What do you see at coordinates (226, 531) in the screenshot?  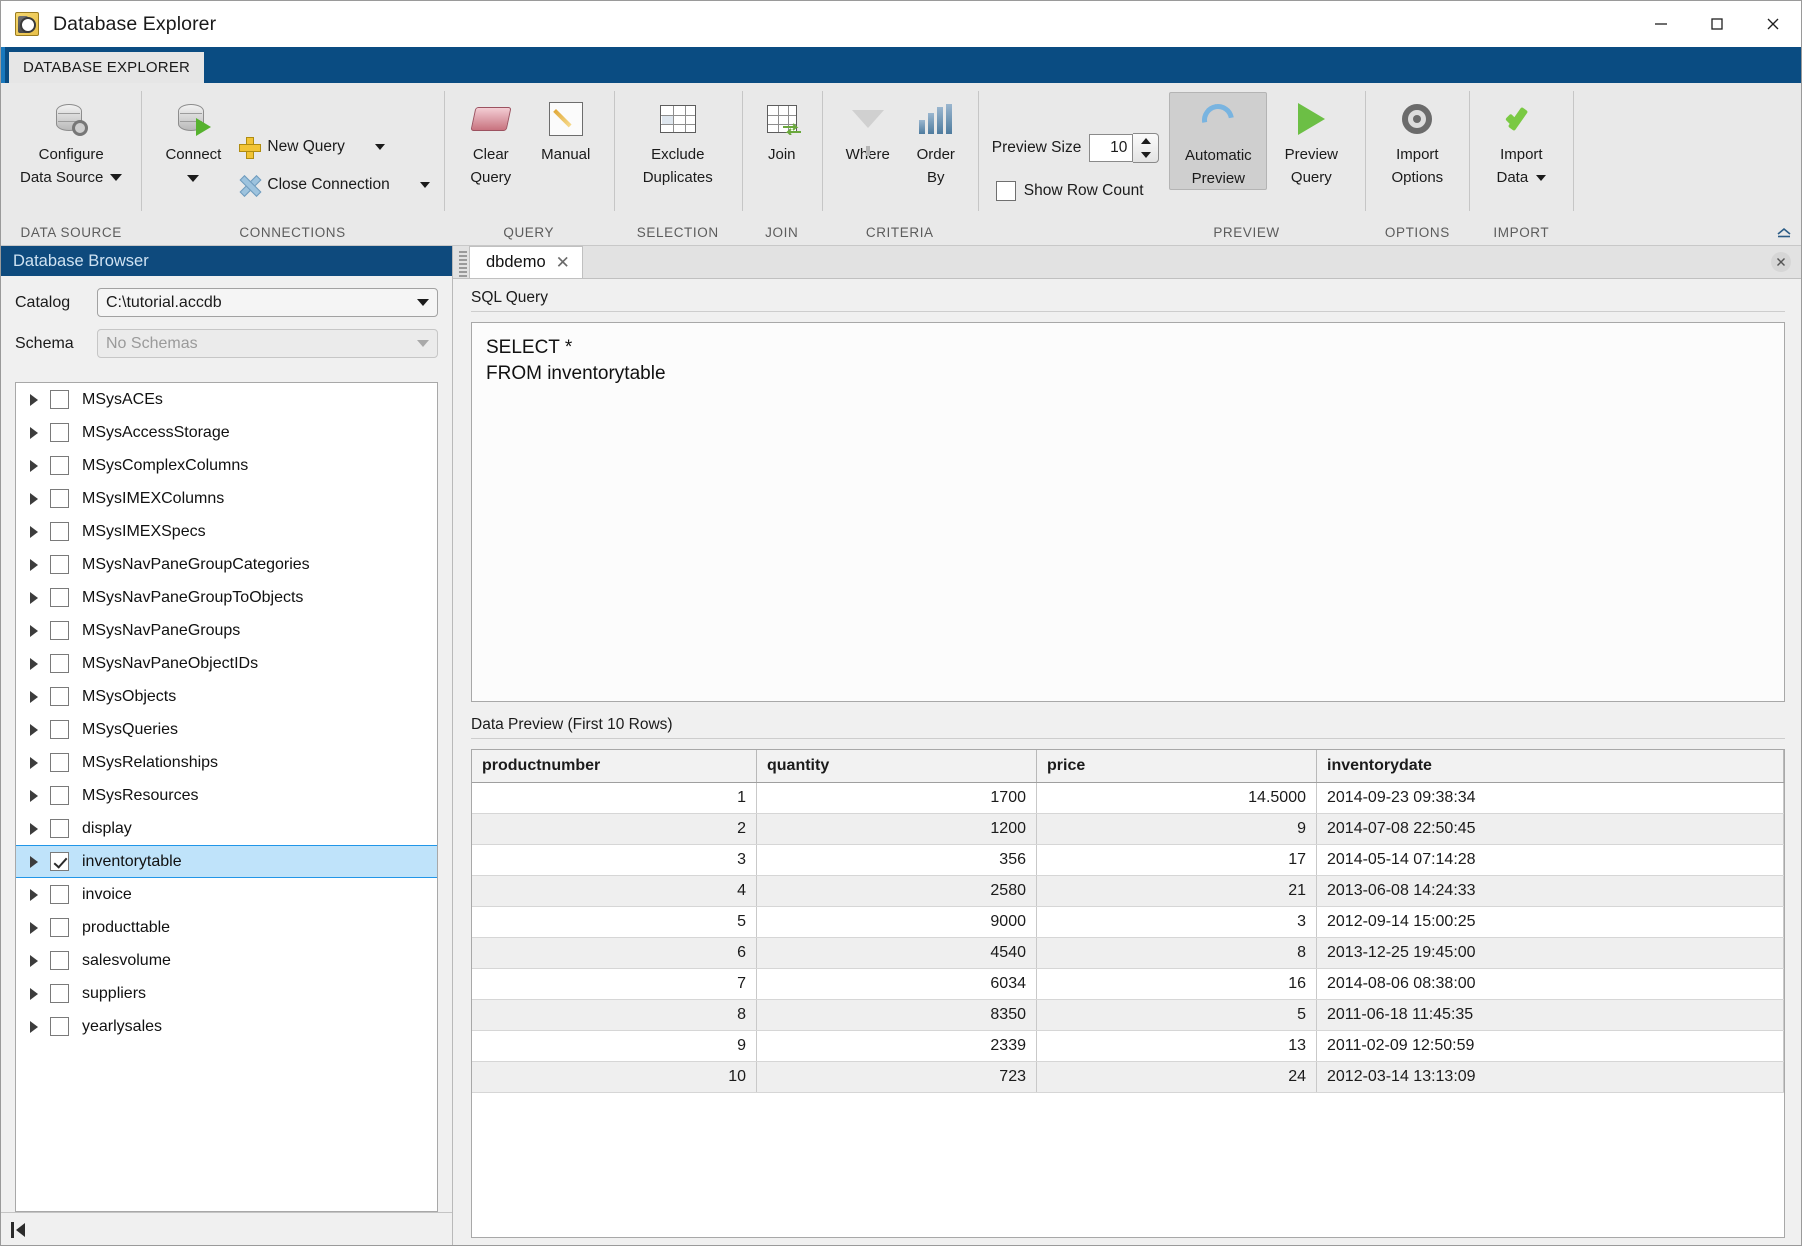 I see `tree-item-msysimexspecs: MSysIMEXSpecs` at bounding box center [226, 531].